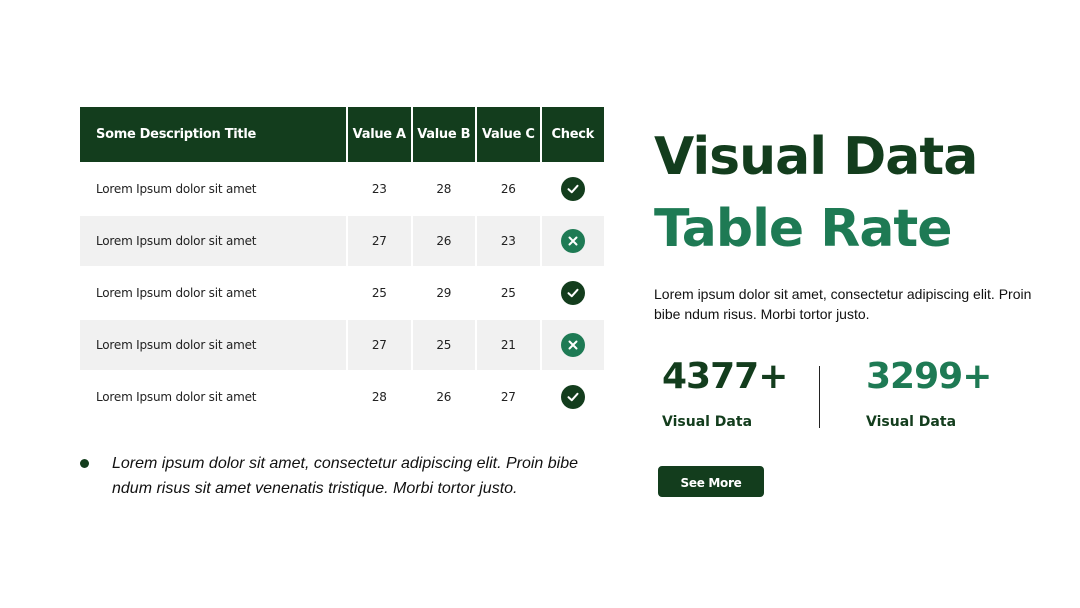  What do you see at coordinates (507, 344) in the screenshot?
I see `row-value-c: 21` at bounding box center [507, 344].